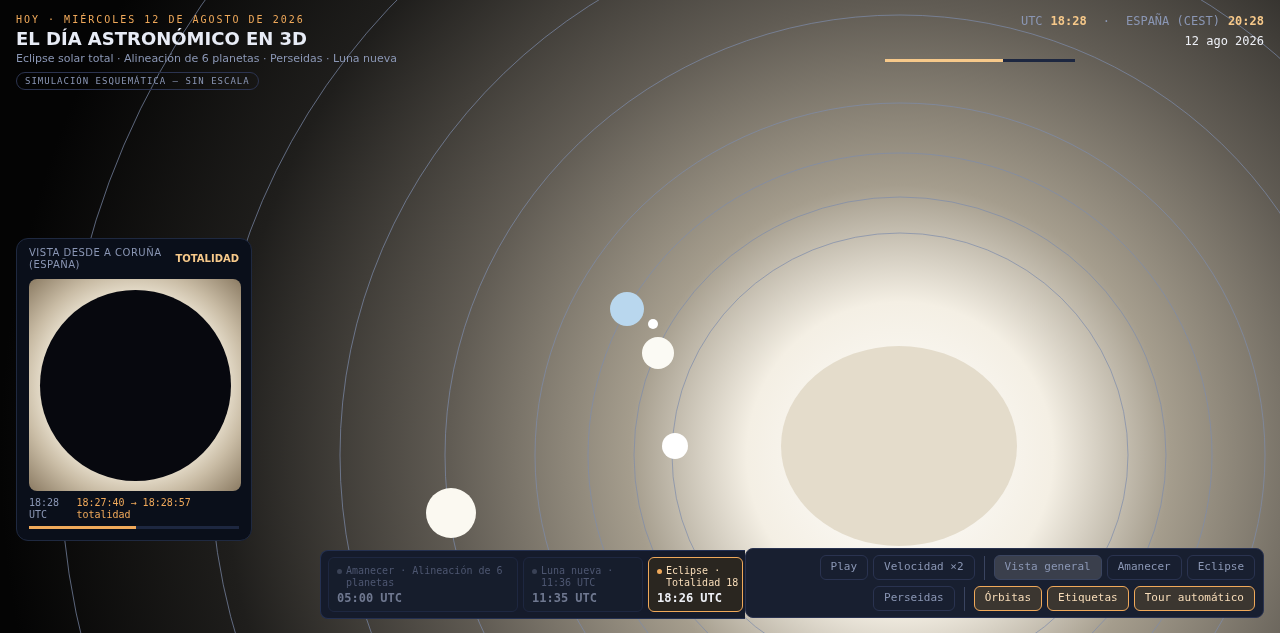 Image resolution: width=1280 pixels, height=633 pixels. Describe the element at coordinates (1194, 598) in the screenshot. I see `toggle-button: Tour automático` at that location.